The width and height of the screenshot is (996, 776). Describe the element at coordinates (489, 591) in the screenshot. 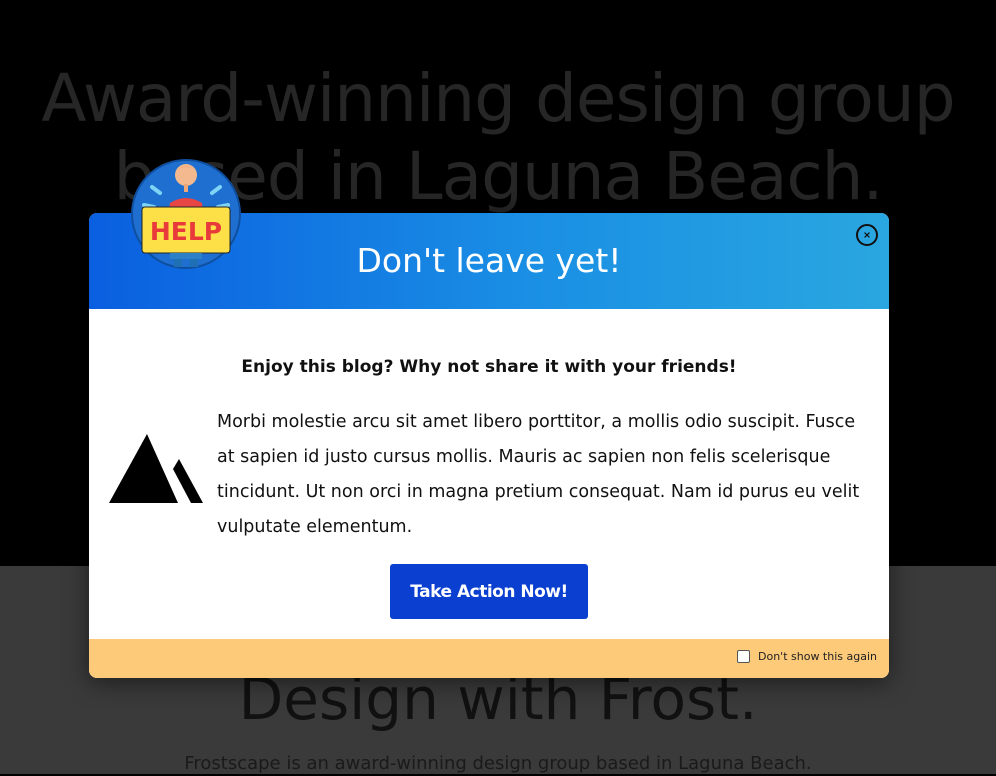

I see `take-action-button: Take Action Now!` at that location.